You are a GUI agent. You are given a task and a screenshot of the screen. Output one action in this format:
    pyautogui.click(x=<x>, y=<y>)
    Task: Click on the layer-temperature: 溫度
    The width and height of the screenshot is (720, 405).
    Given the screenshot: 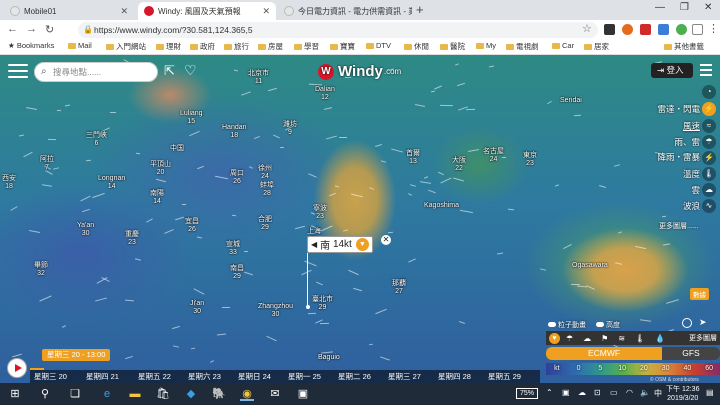 What is the action you would take?
    pyautogui.click(x=691, y=174)
    